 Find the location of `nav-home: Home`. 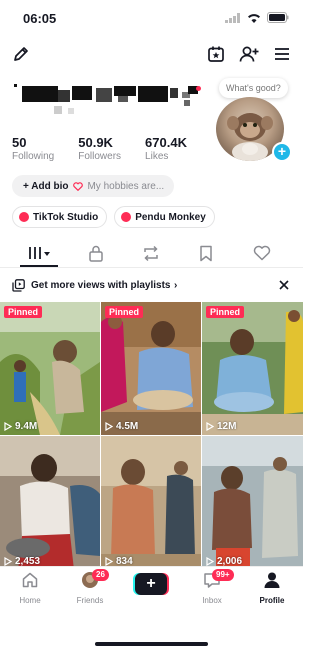

nav-home: Home is located at coordinates (30, 588).